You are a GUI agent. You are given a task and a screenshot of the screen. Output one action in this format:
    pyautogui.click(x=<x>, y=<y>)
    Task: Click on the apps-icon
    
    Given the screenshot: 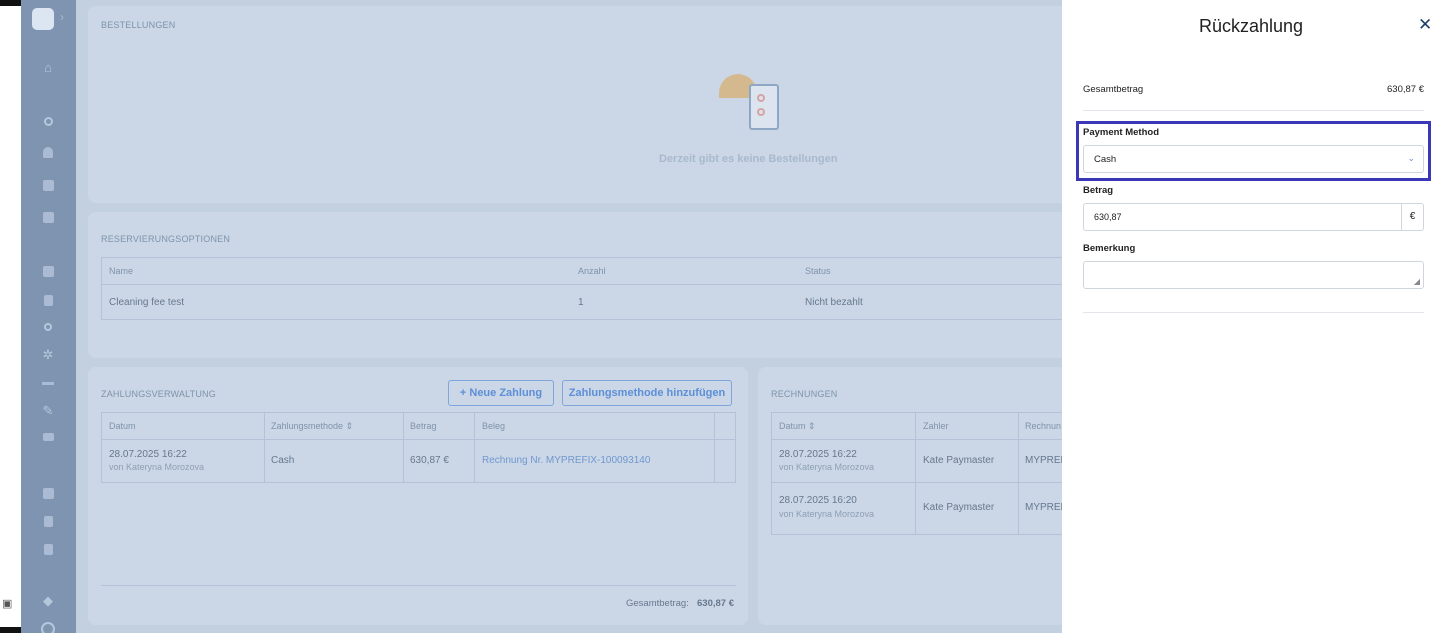 What is the action you would take?
    pyautogui.click(x=48, y=493)
    